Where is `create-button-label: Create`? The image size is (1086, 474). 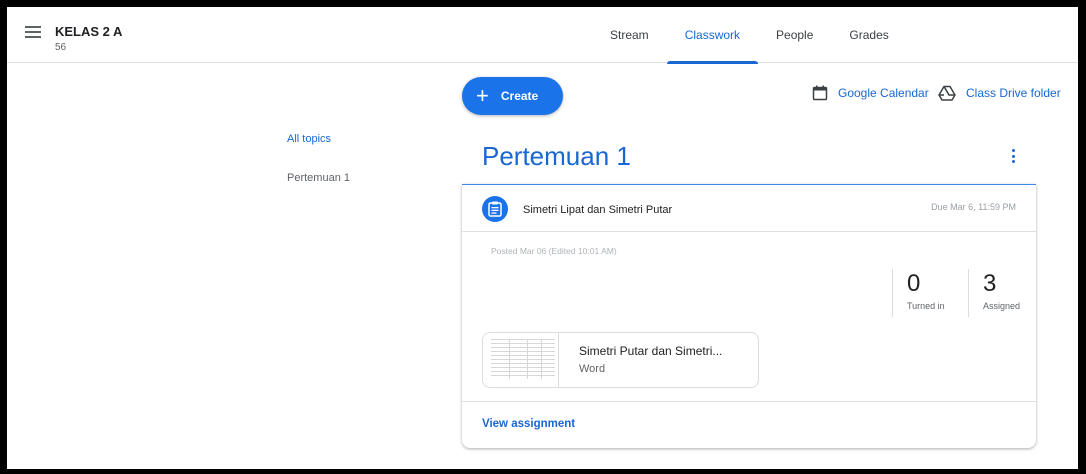
create-button-label: Create is located at coordinates (519, 96).